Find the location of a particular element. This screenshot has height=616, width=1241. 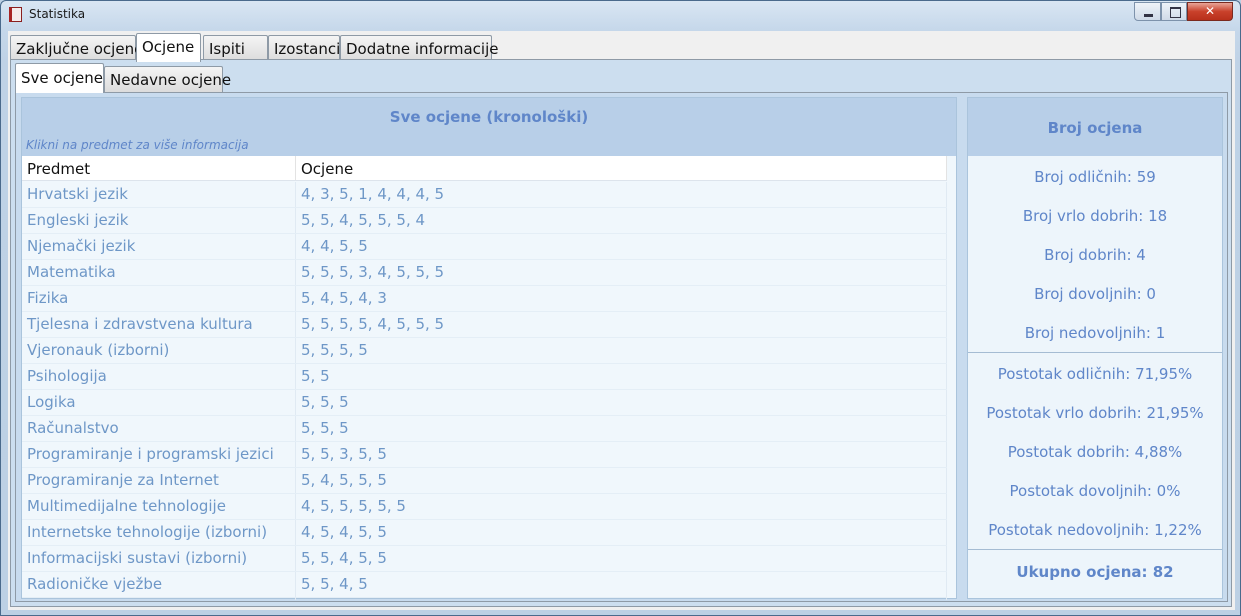

subject-grades: 5, 5, 4, 5, 5, 5, 4 is located at coordinates (363, 220).